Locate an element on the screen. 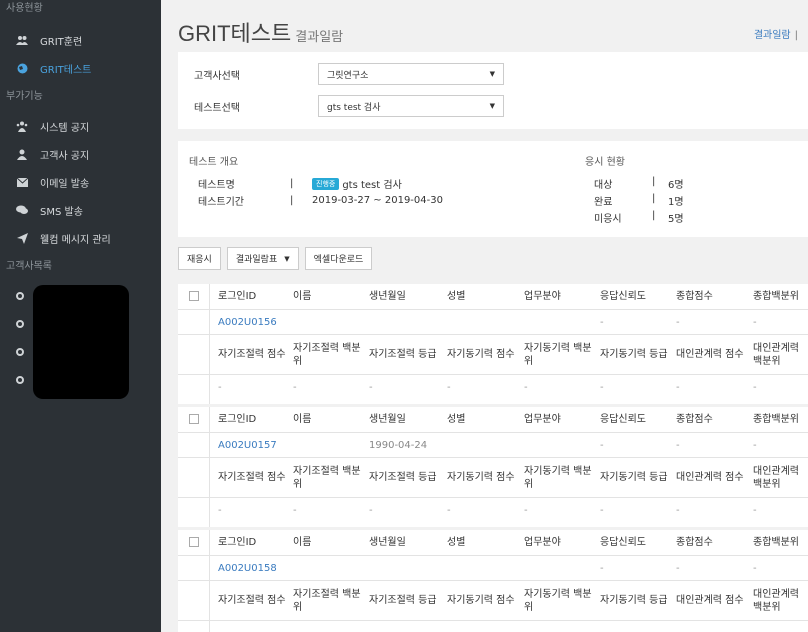 Image resolution: width=808 pixels, height=632 pixels. sidebar-item-customer-notice: 고객사 공지 is located at coordinates (80, 154).